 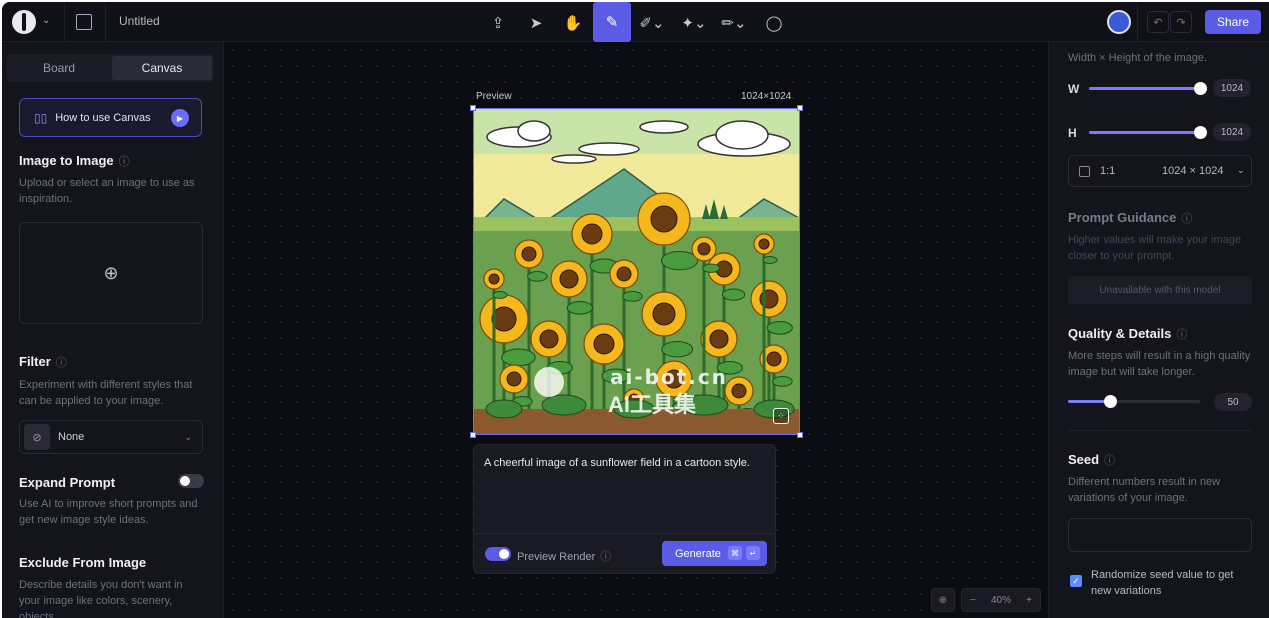 What do you see at coordinates (943, 600) in the screenshot?
I see `recenter-icon: ⊕` at bounding box center [943, 600].